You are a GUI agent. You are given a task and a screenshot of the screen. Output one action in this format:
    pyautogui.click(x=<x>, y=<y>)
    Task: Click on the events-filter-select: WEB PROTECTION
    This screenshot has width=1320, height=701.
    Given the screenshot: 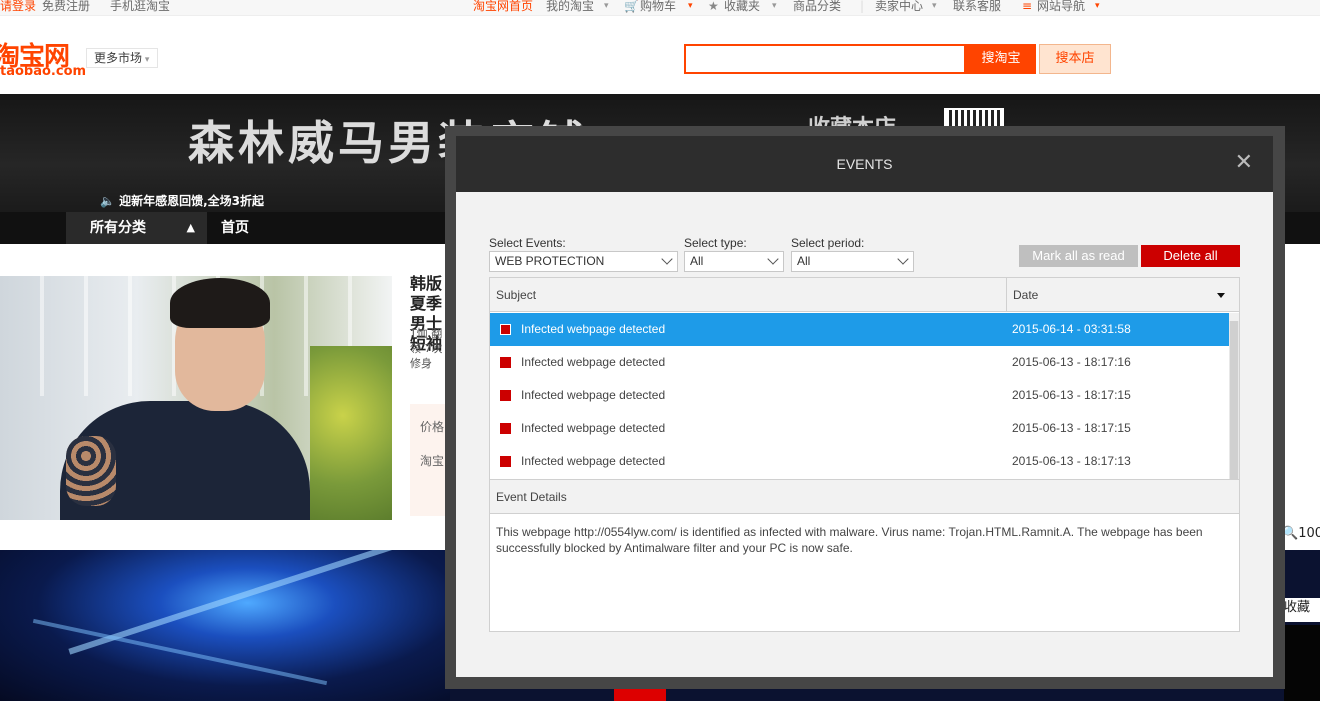 What is the action you would take?
    pyautogui.click(x=583, y=261)
    